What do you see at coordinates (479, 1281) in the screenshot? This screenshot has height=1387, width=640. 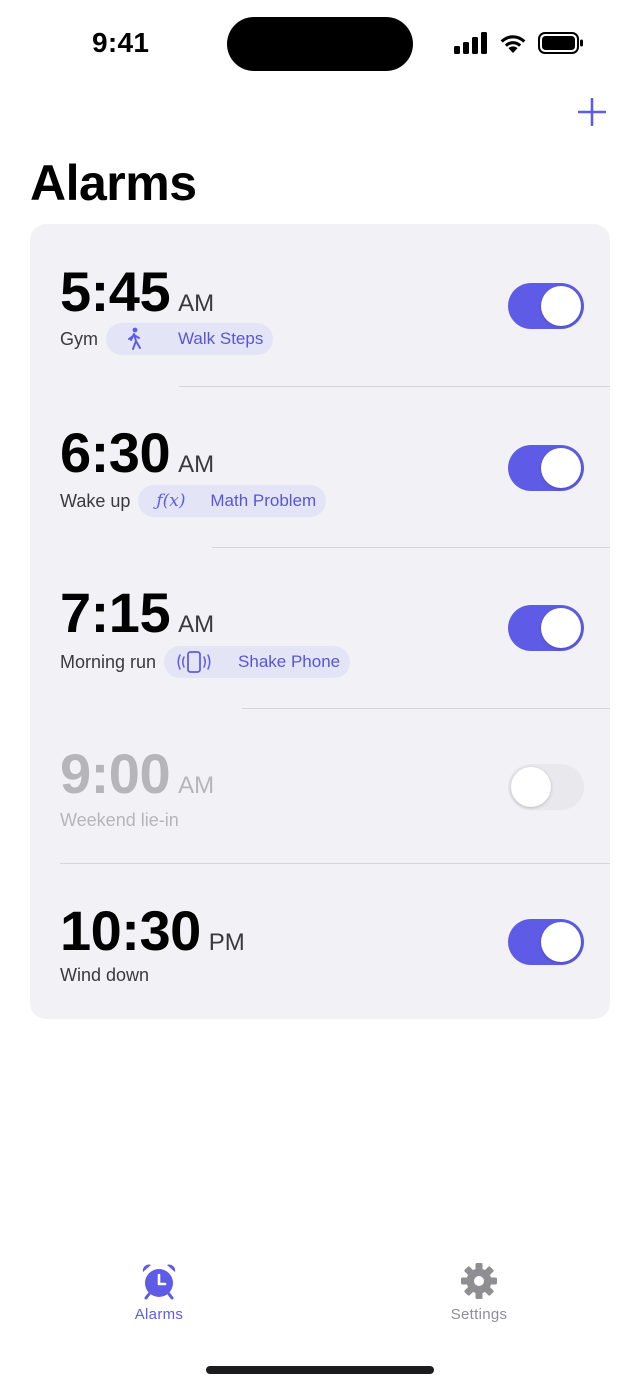 I see `gear-icon` at bounding box center [479, 1281].